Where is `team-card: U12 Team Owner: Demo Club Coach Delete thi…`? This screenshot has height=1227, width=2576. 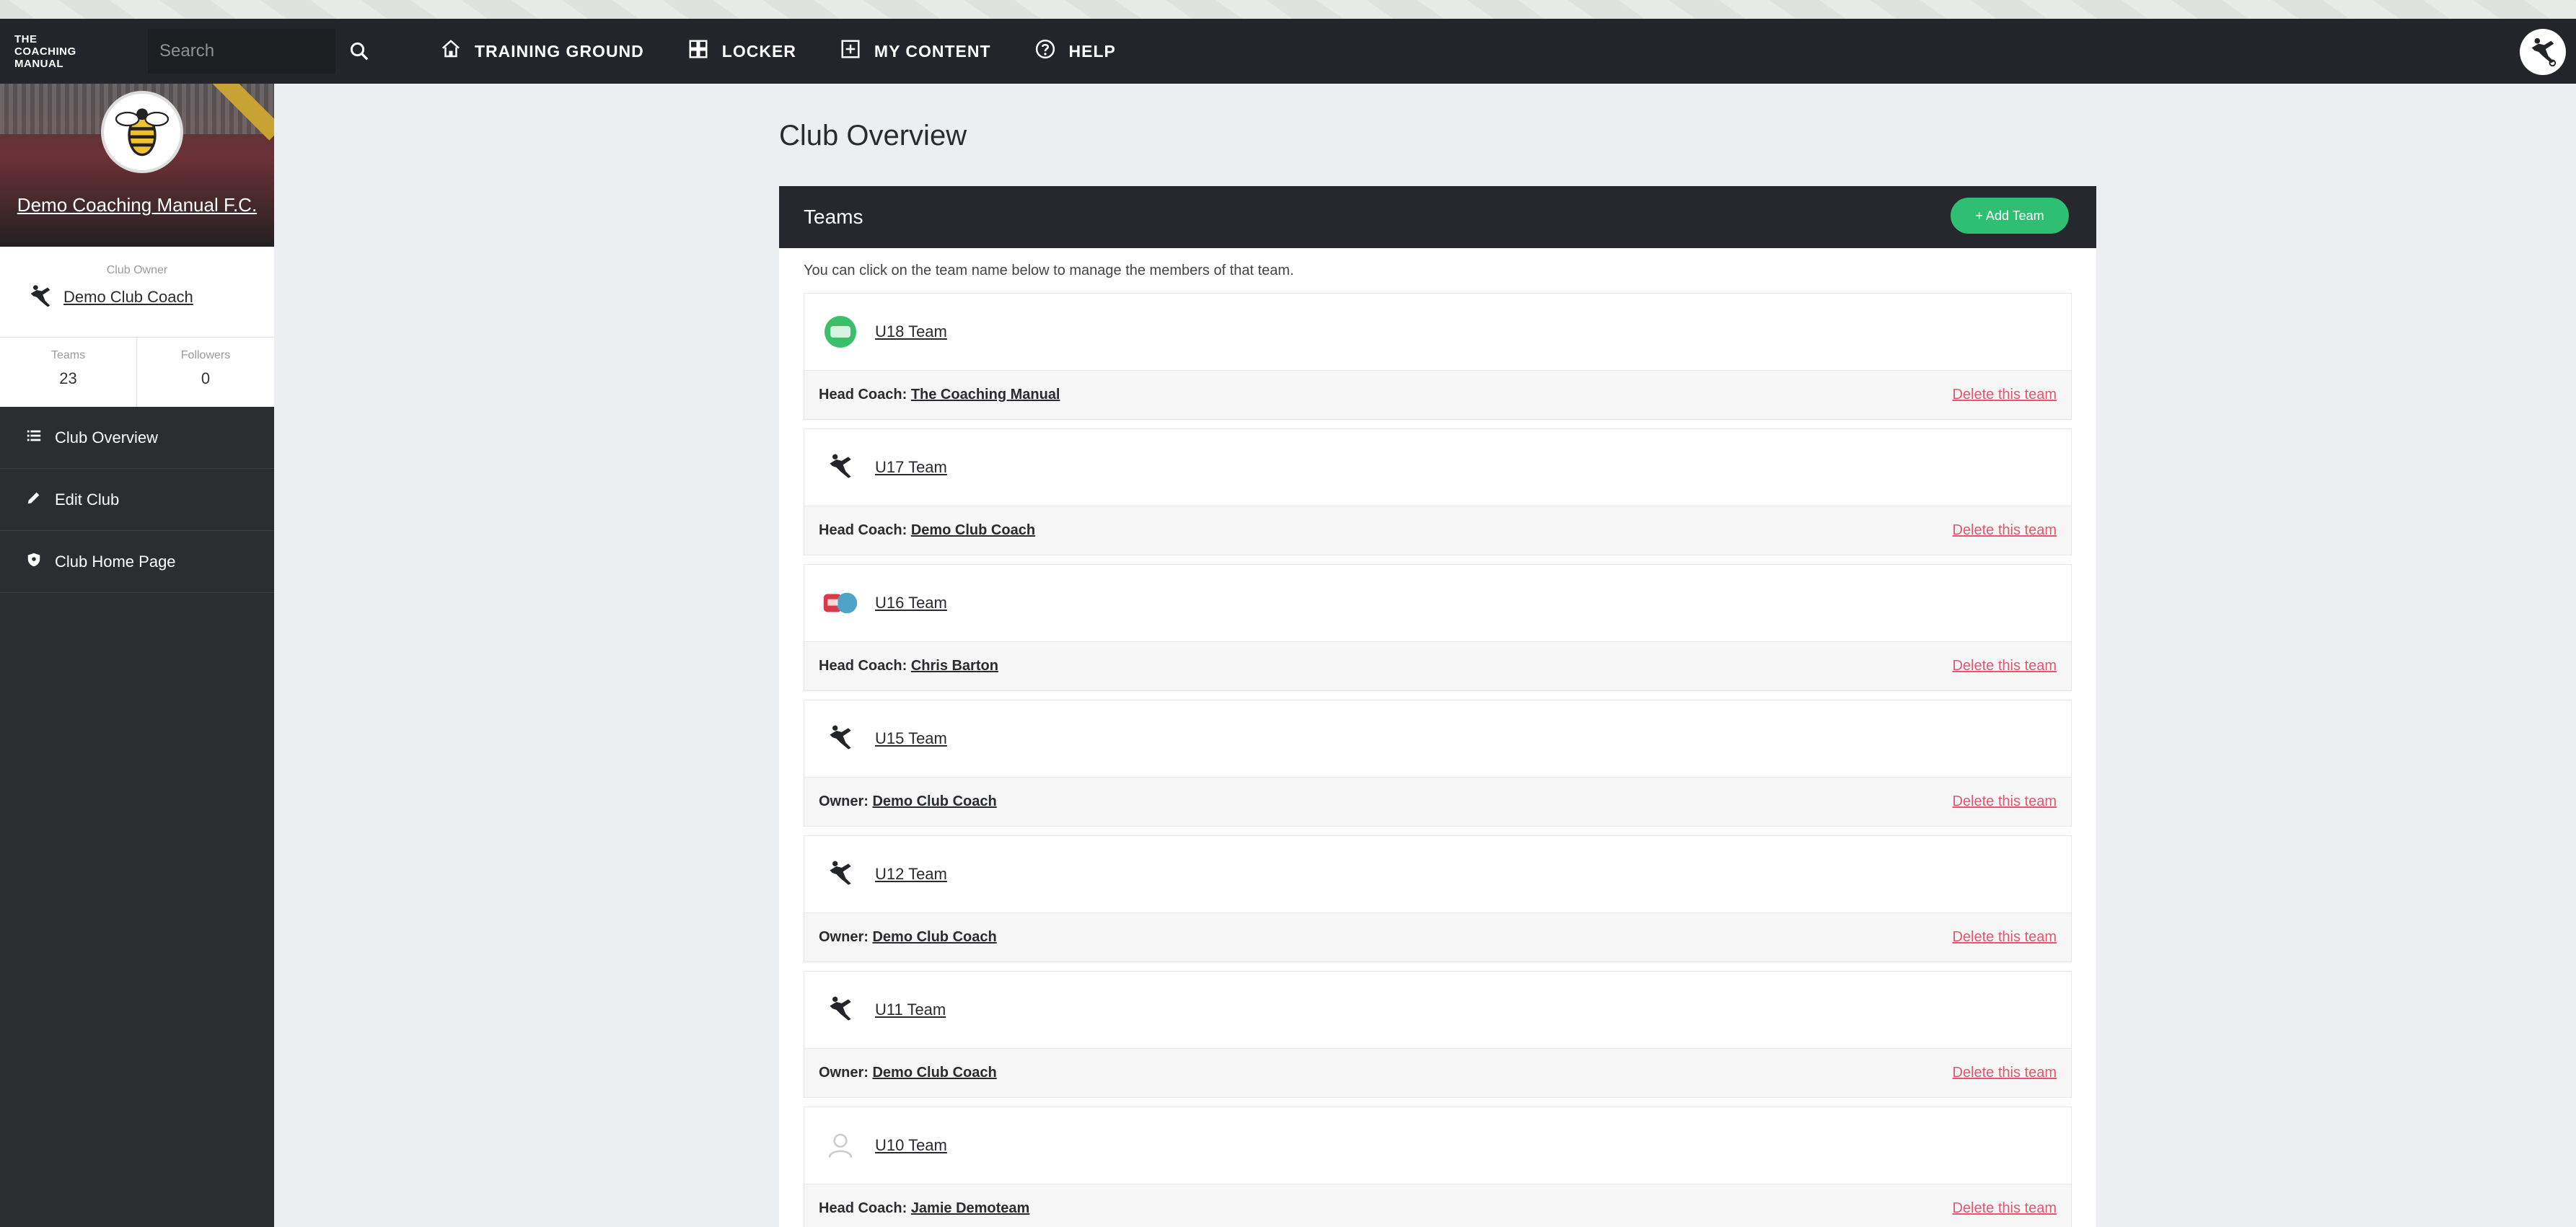
team-card: U12 Team Owner: Demo Club Coach Delete thi… is located at coordinates (1438, 898).